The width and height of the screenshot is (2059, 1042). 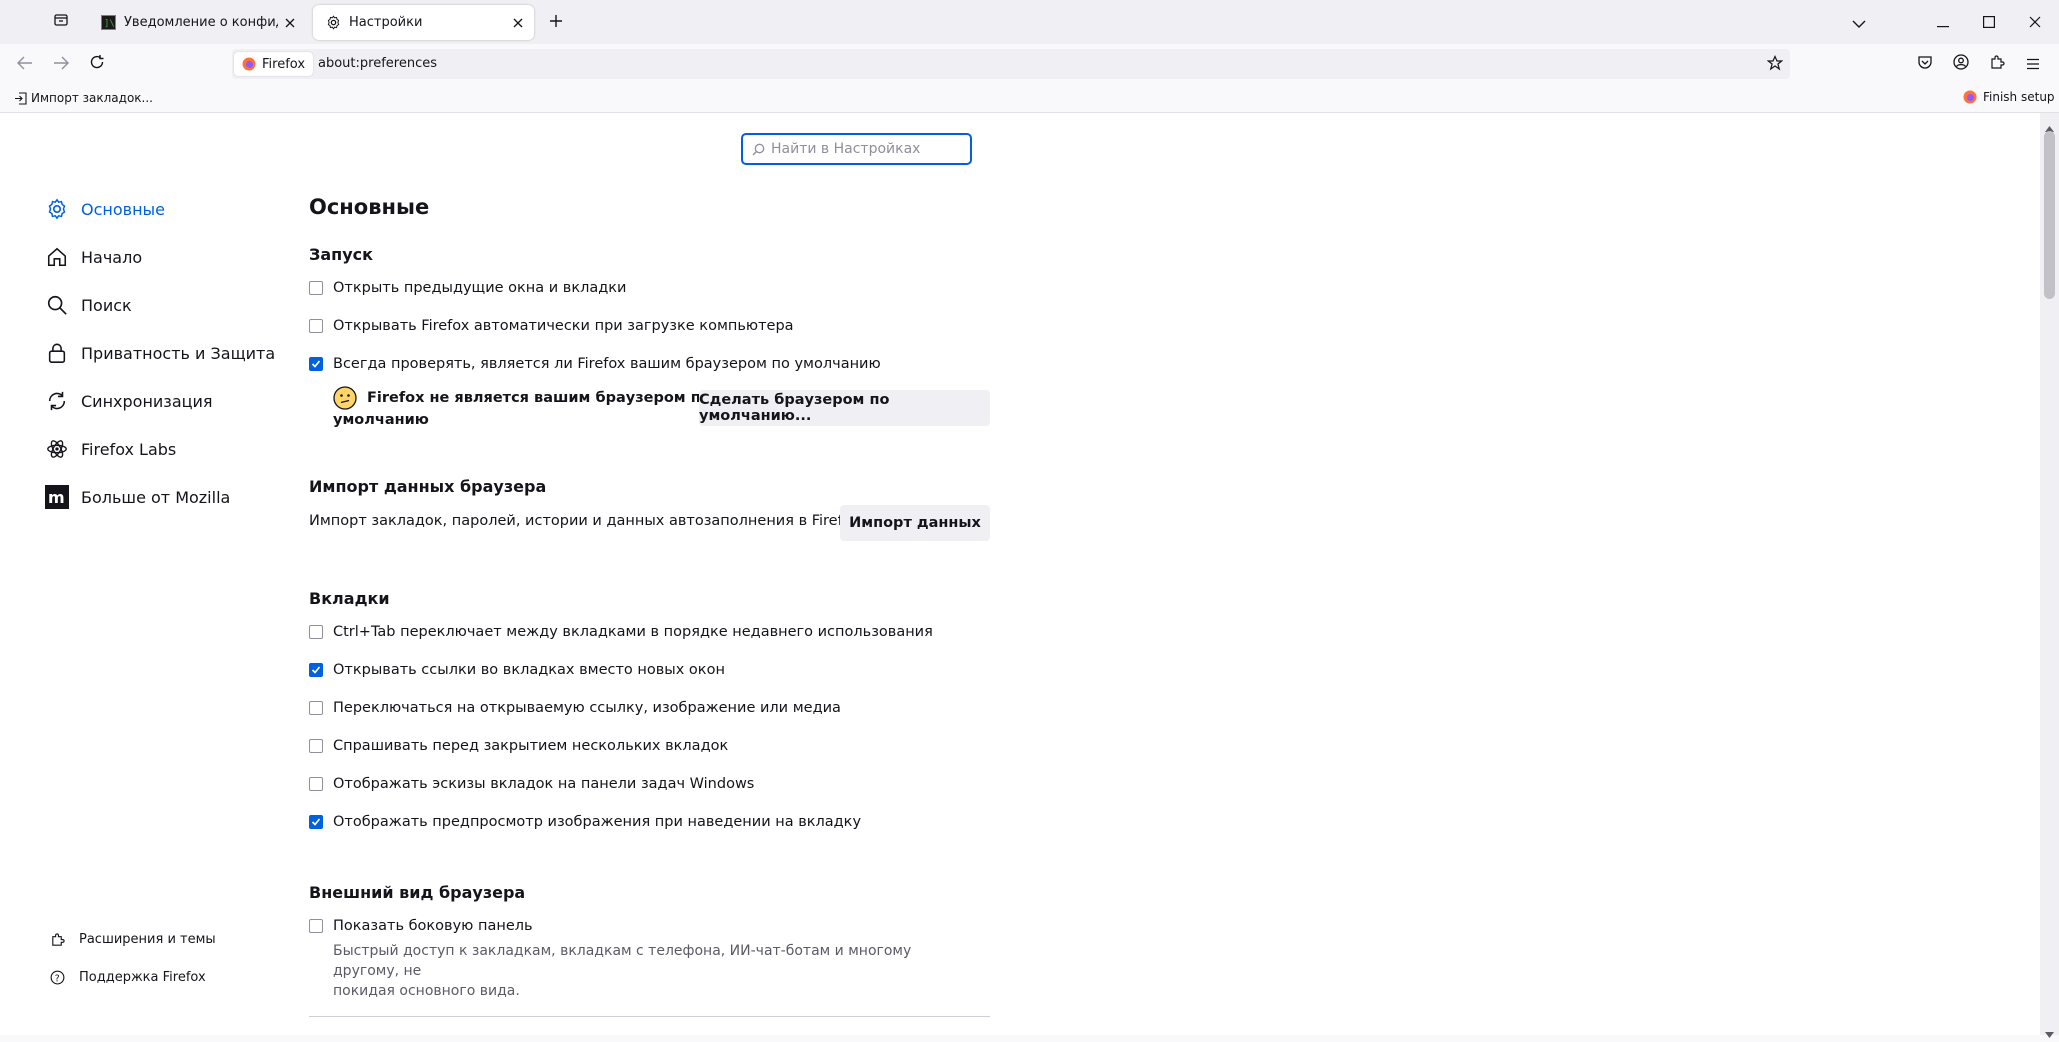 I want to click on terminal-icon: ]\, so click(x=108, y=23).